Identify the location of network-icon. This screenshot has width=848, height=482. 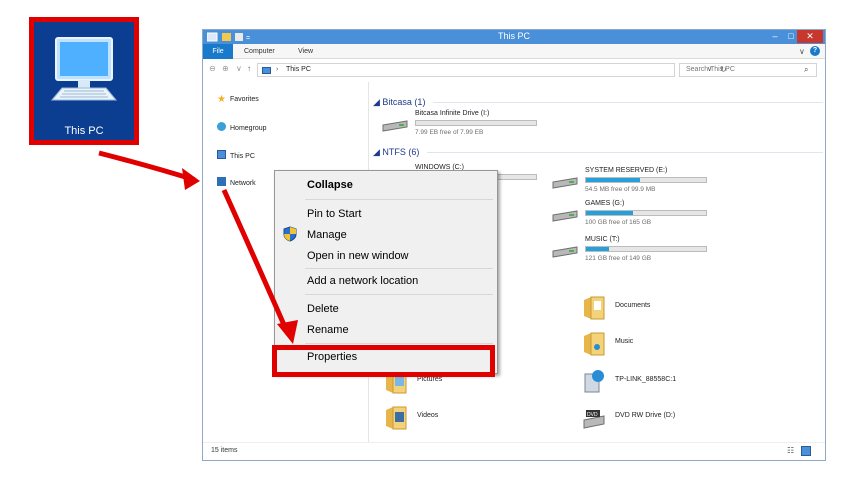
(221, 181).